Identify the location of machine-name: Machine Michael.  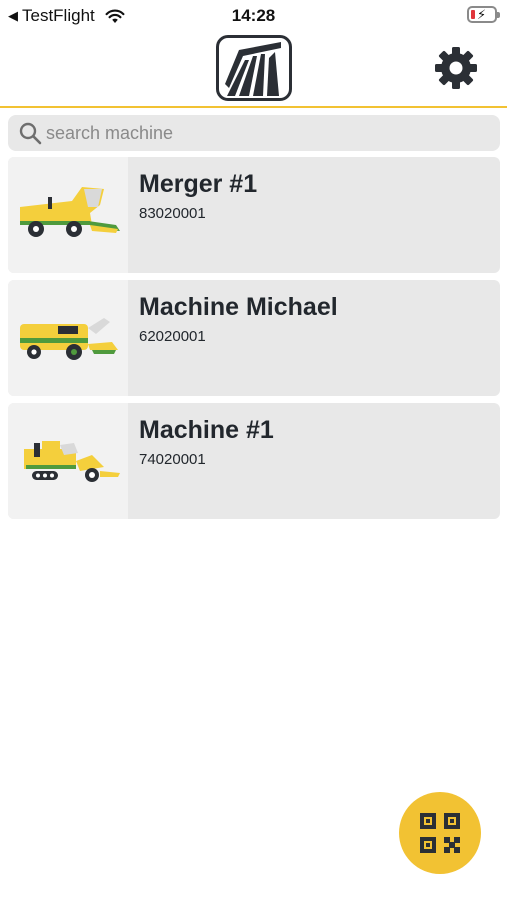
(238, 307).